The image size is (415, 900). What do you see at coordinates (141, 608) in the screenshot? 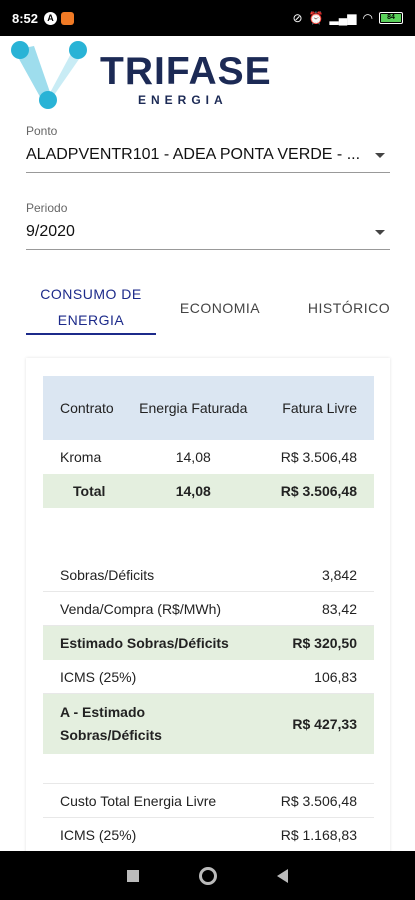
I see `venda-label: Venda/Compra (R$/MWh)` at bounding box center [141, 608].